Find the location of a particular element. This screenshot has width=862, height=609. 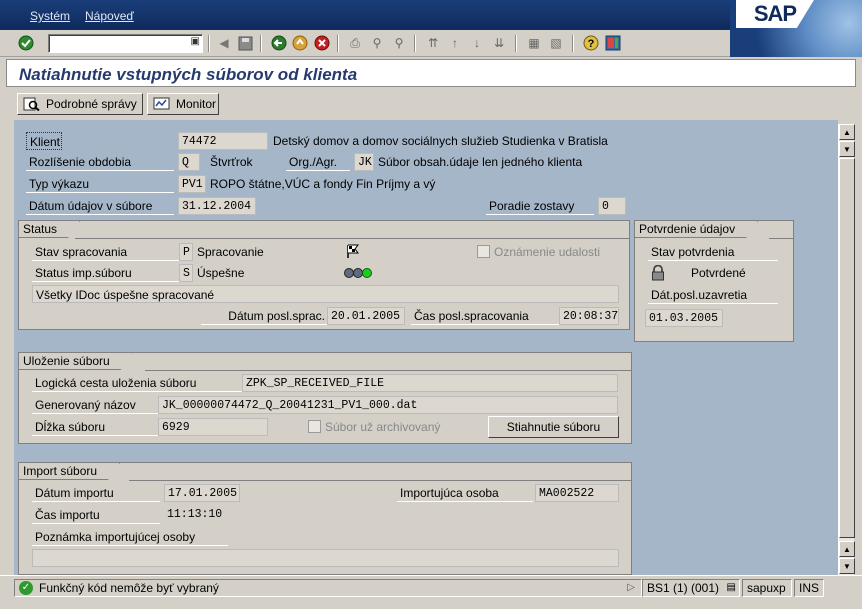

last-close-date-field: 01.03.2005 is located at coordinates (684, 318).